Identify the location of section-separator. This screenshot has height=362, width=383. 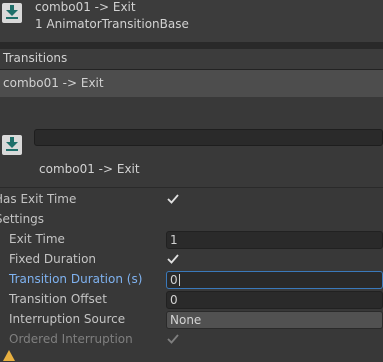
(191, 45).